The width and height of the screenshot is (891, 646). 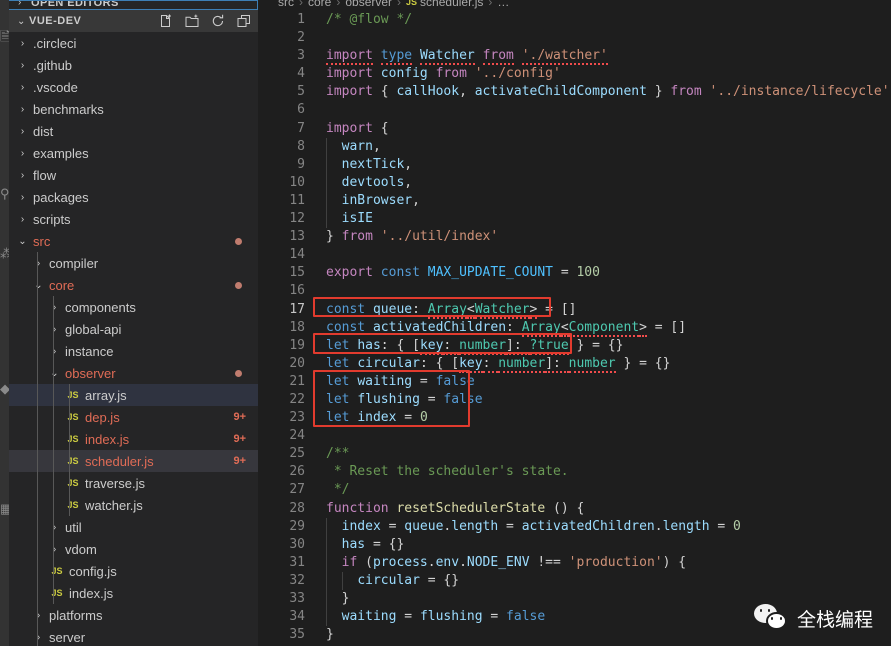 I want to click on code-line: 15 export const MAX_UPDATE_COUNT = 100, so click(x=574, y=273).